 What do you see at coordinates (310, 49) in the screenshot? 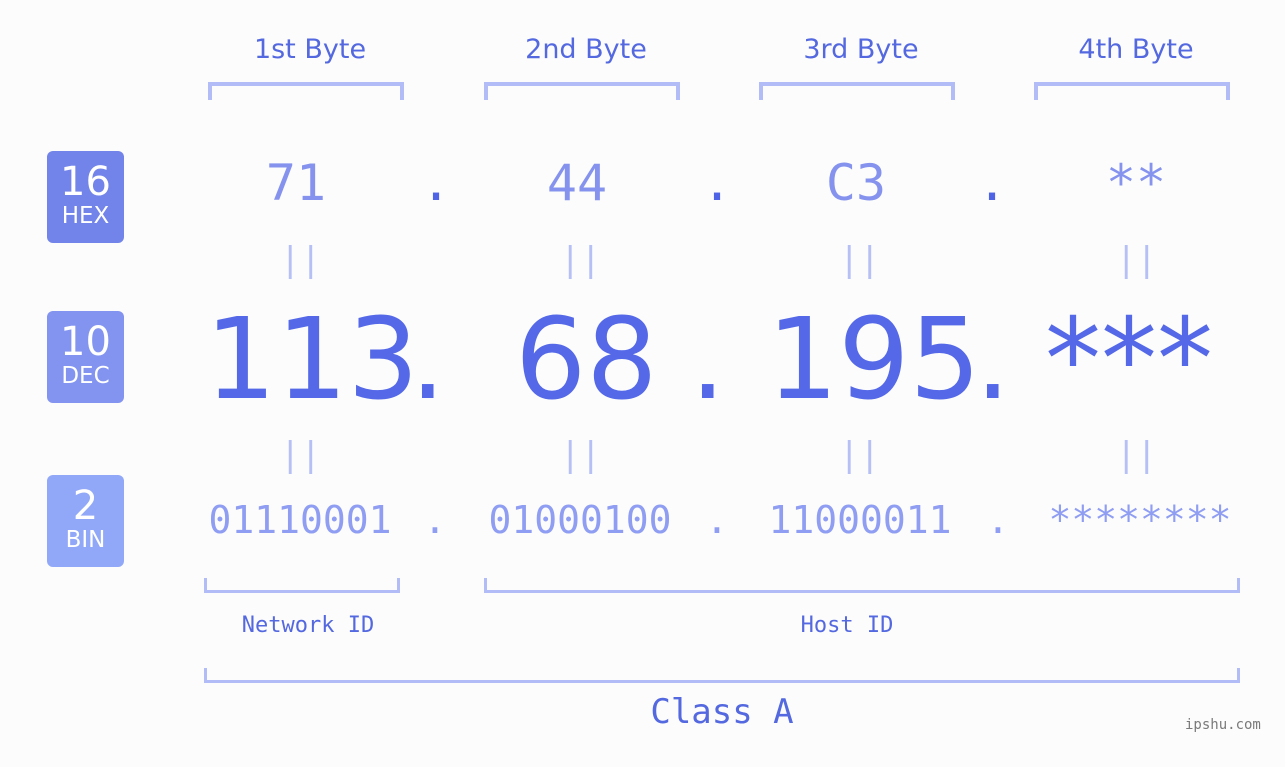
I see `byte-header-1: 1st Byte` at bounding box center [310, 49].